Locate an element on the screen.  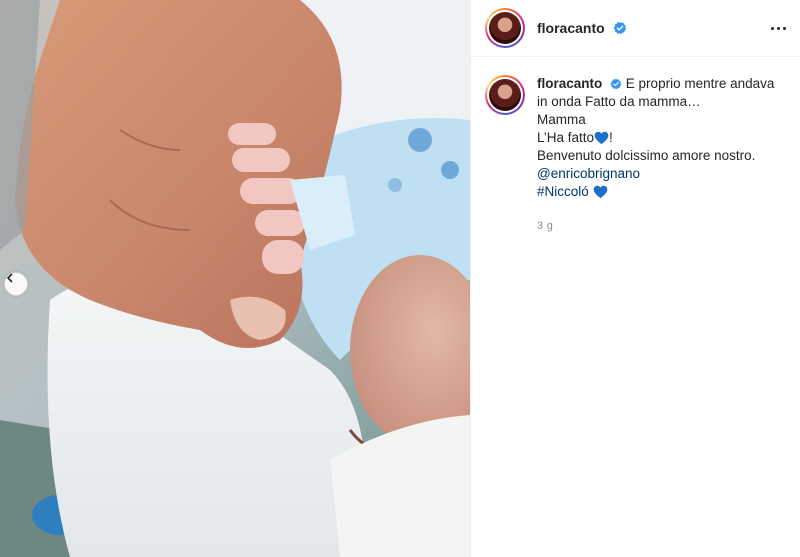
header-username: floracanto is located at coordinates (582, 28).